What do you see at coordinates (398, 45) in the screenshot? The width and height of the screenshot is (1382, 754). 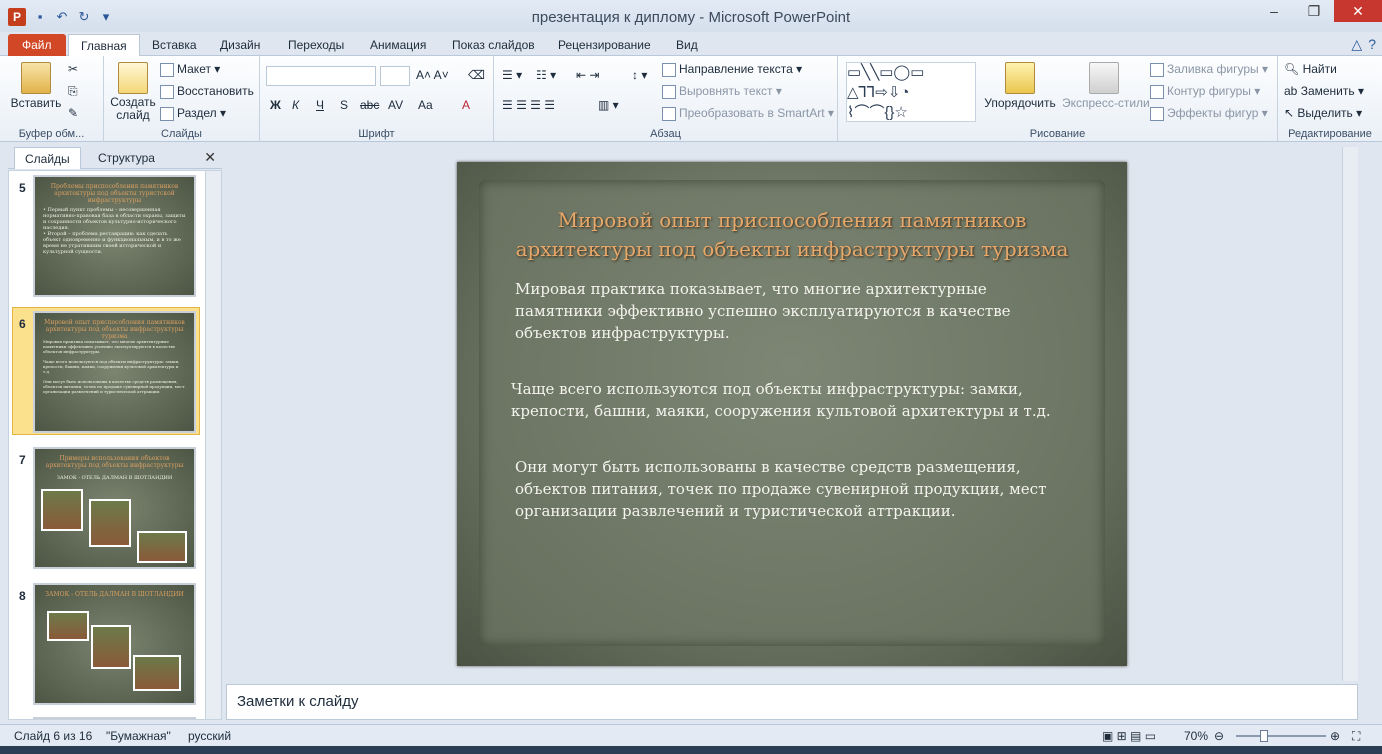 I see `tab-animation: Анимация` at bounding box center [398, 45].